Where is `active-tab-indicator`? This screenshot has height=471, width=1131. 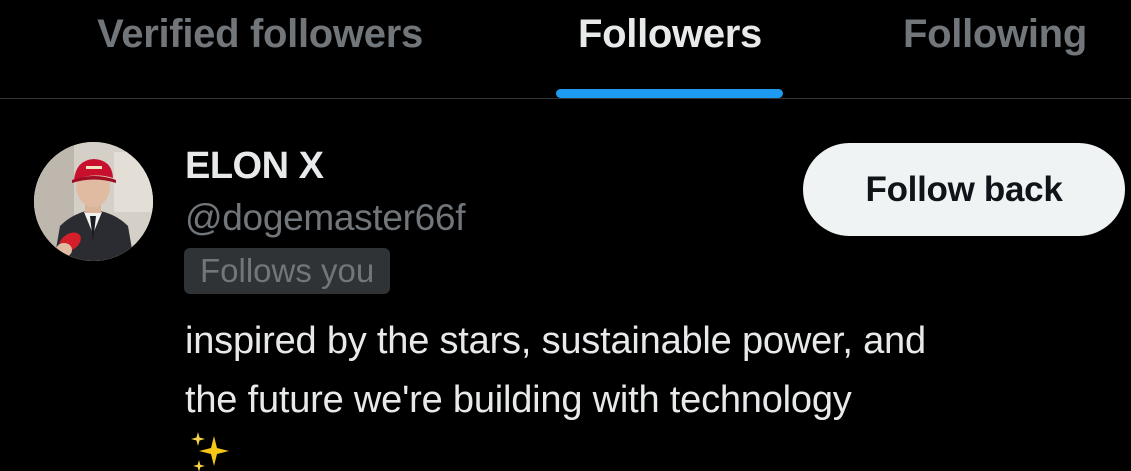
active-tab-indicator is located at coordinates (669, 93).